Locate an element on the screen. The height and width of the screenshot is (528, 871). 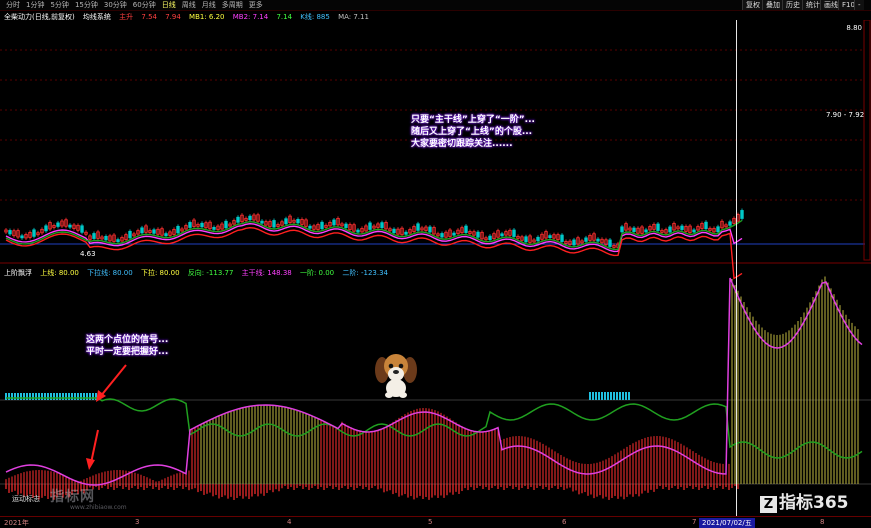
arrow-lower-head is located at coordinates (90, 464).